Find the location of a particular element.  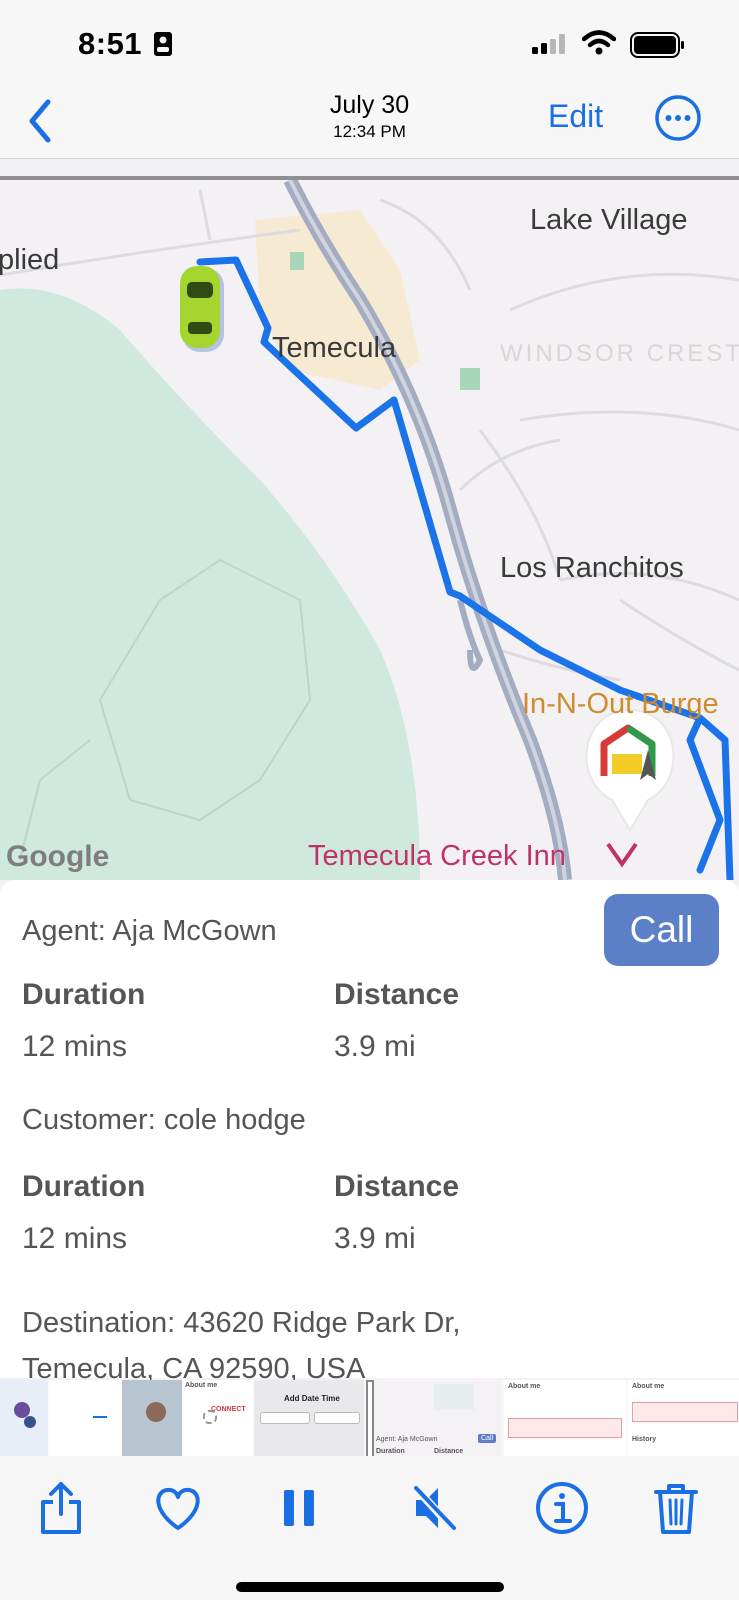

thumb-history: History is located at coordinates (644, 1439).